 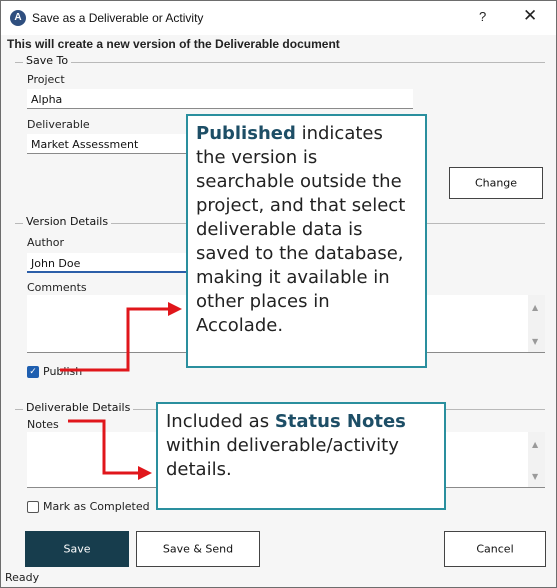 I want to click on cancel-button-label: Cancel, so click(x=495, y=549).